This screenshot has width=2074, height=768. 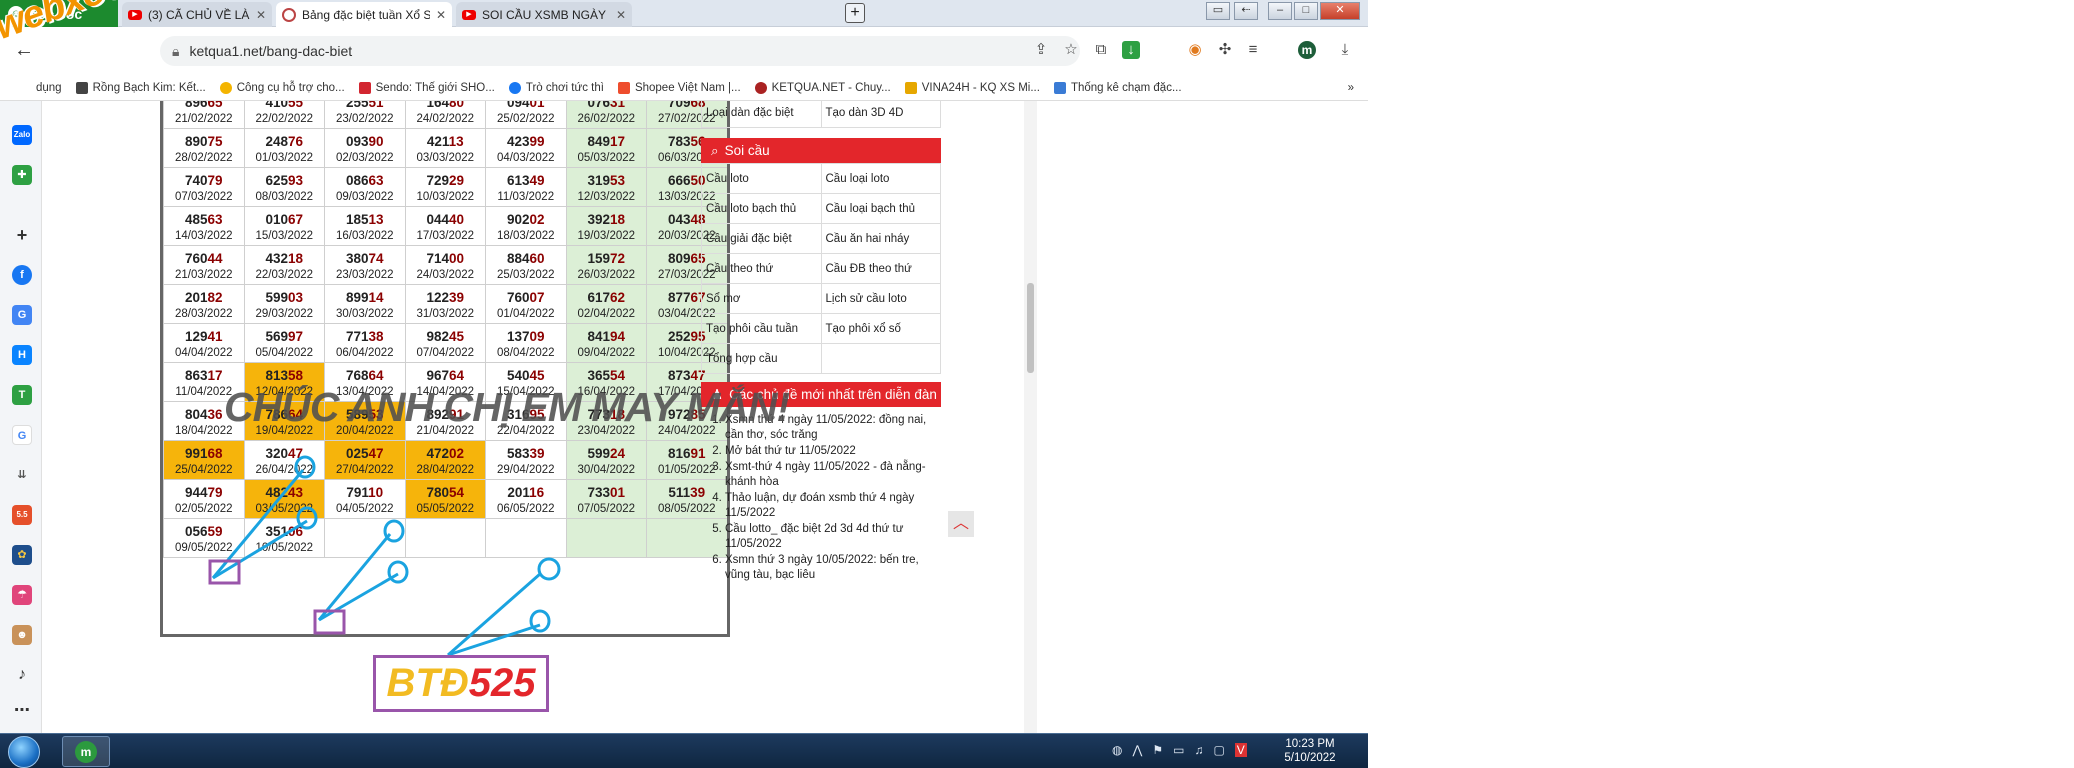 I want to click on soicau-link: Tạo phôi cầu tuần, so click(x=761, y=328).